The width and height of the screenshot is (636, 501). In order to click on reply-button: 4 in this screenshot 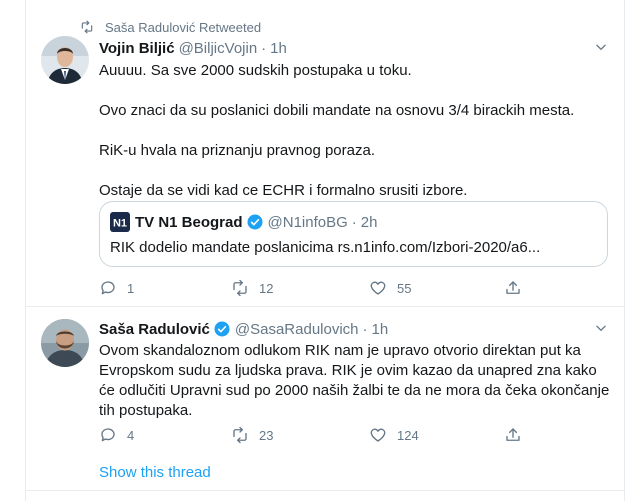, I will do `click(116, 435)`.